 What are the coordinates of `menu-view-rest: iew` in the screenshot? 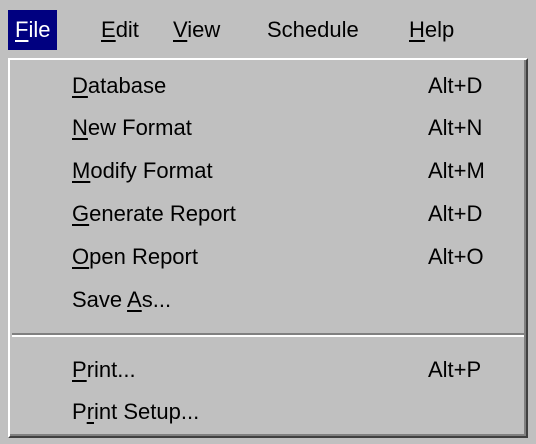 It's located at (204, 29).